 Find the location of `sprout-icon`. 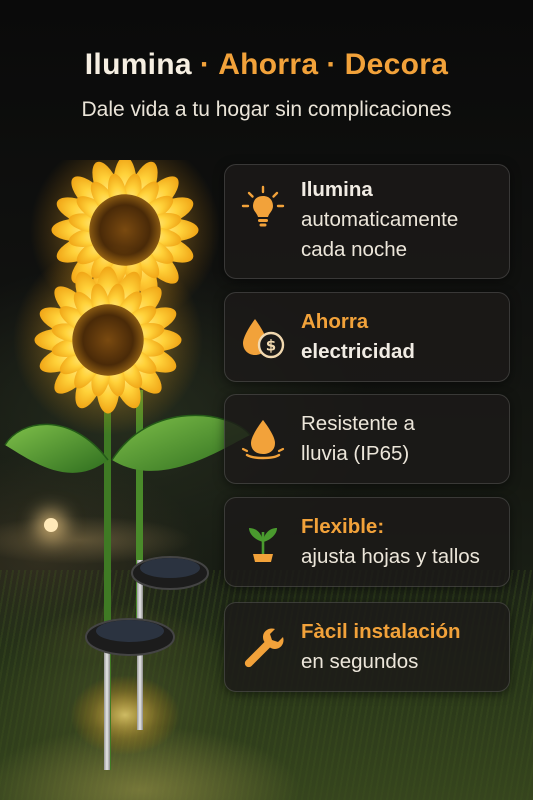

sprout-icon is located at coordinates (263, 545).